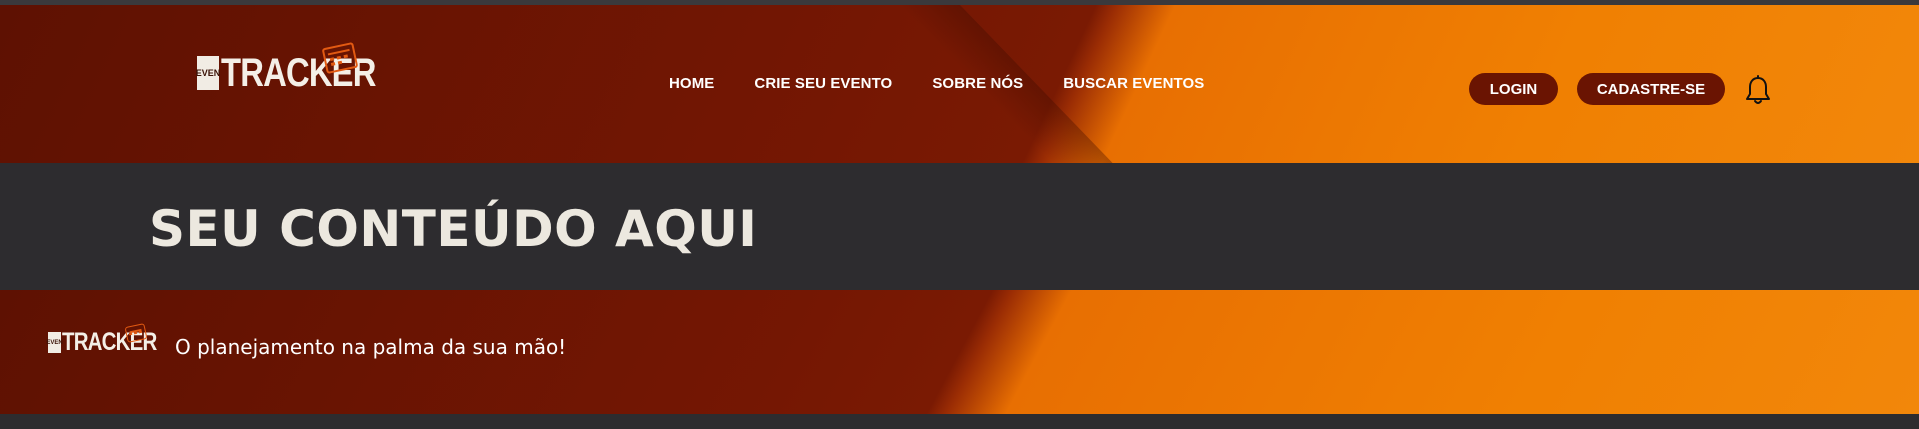 The width and height of the screenshot is (1919, 429). I want to click on nav-about-us: SOBRE NÓS, so click(977, 83).